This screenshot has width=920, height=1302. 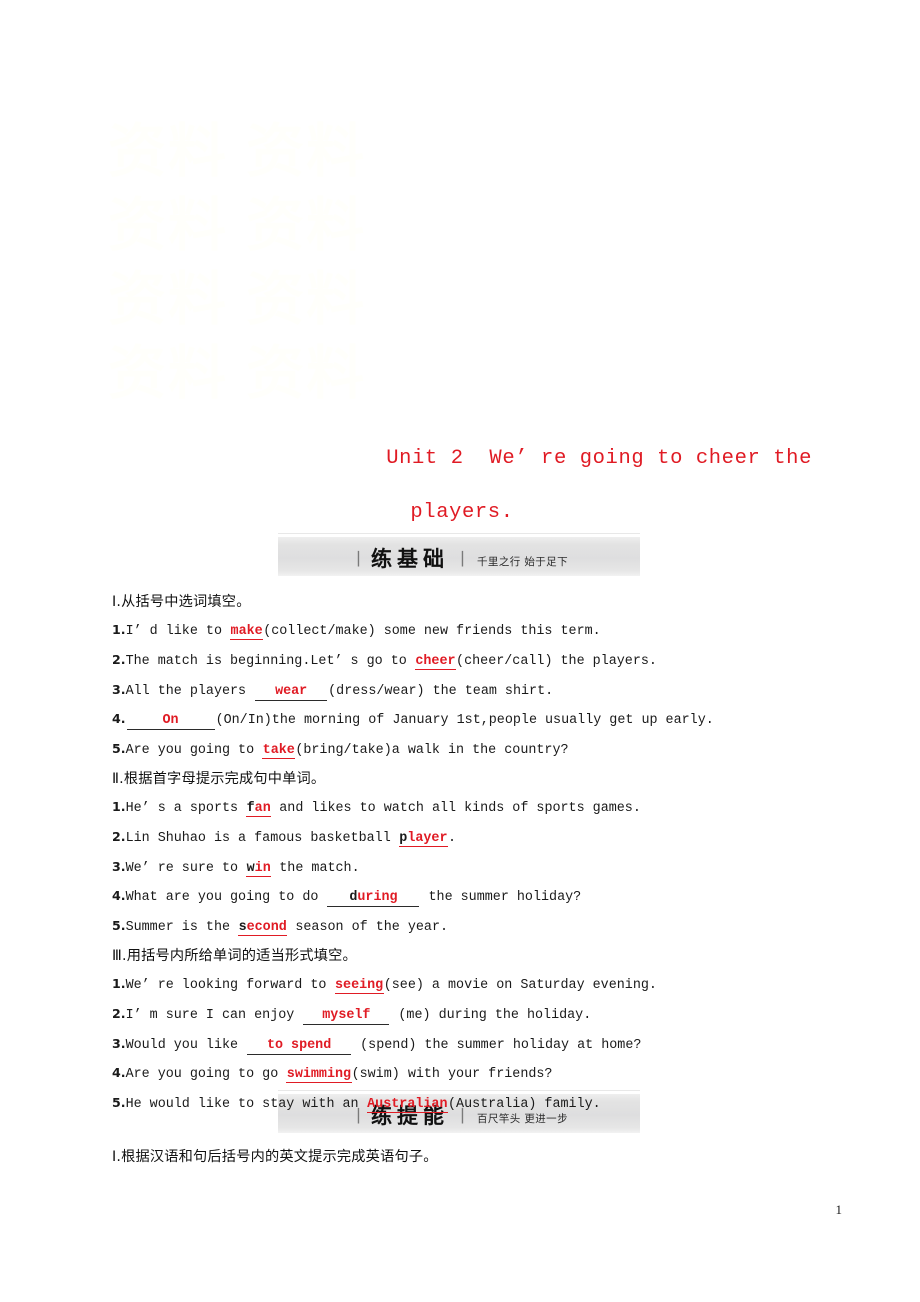 I want to click on exercise-text: (cheer/call) the players., so click(x=556, y=661).